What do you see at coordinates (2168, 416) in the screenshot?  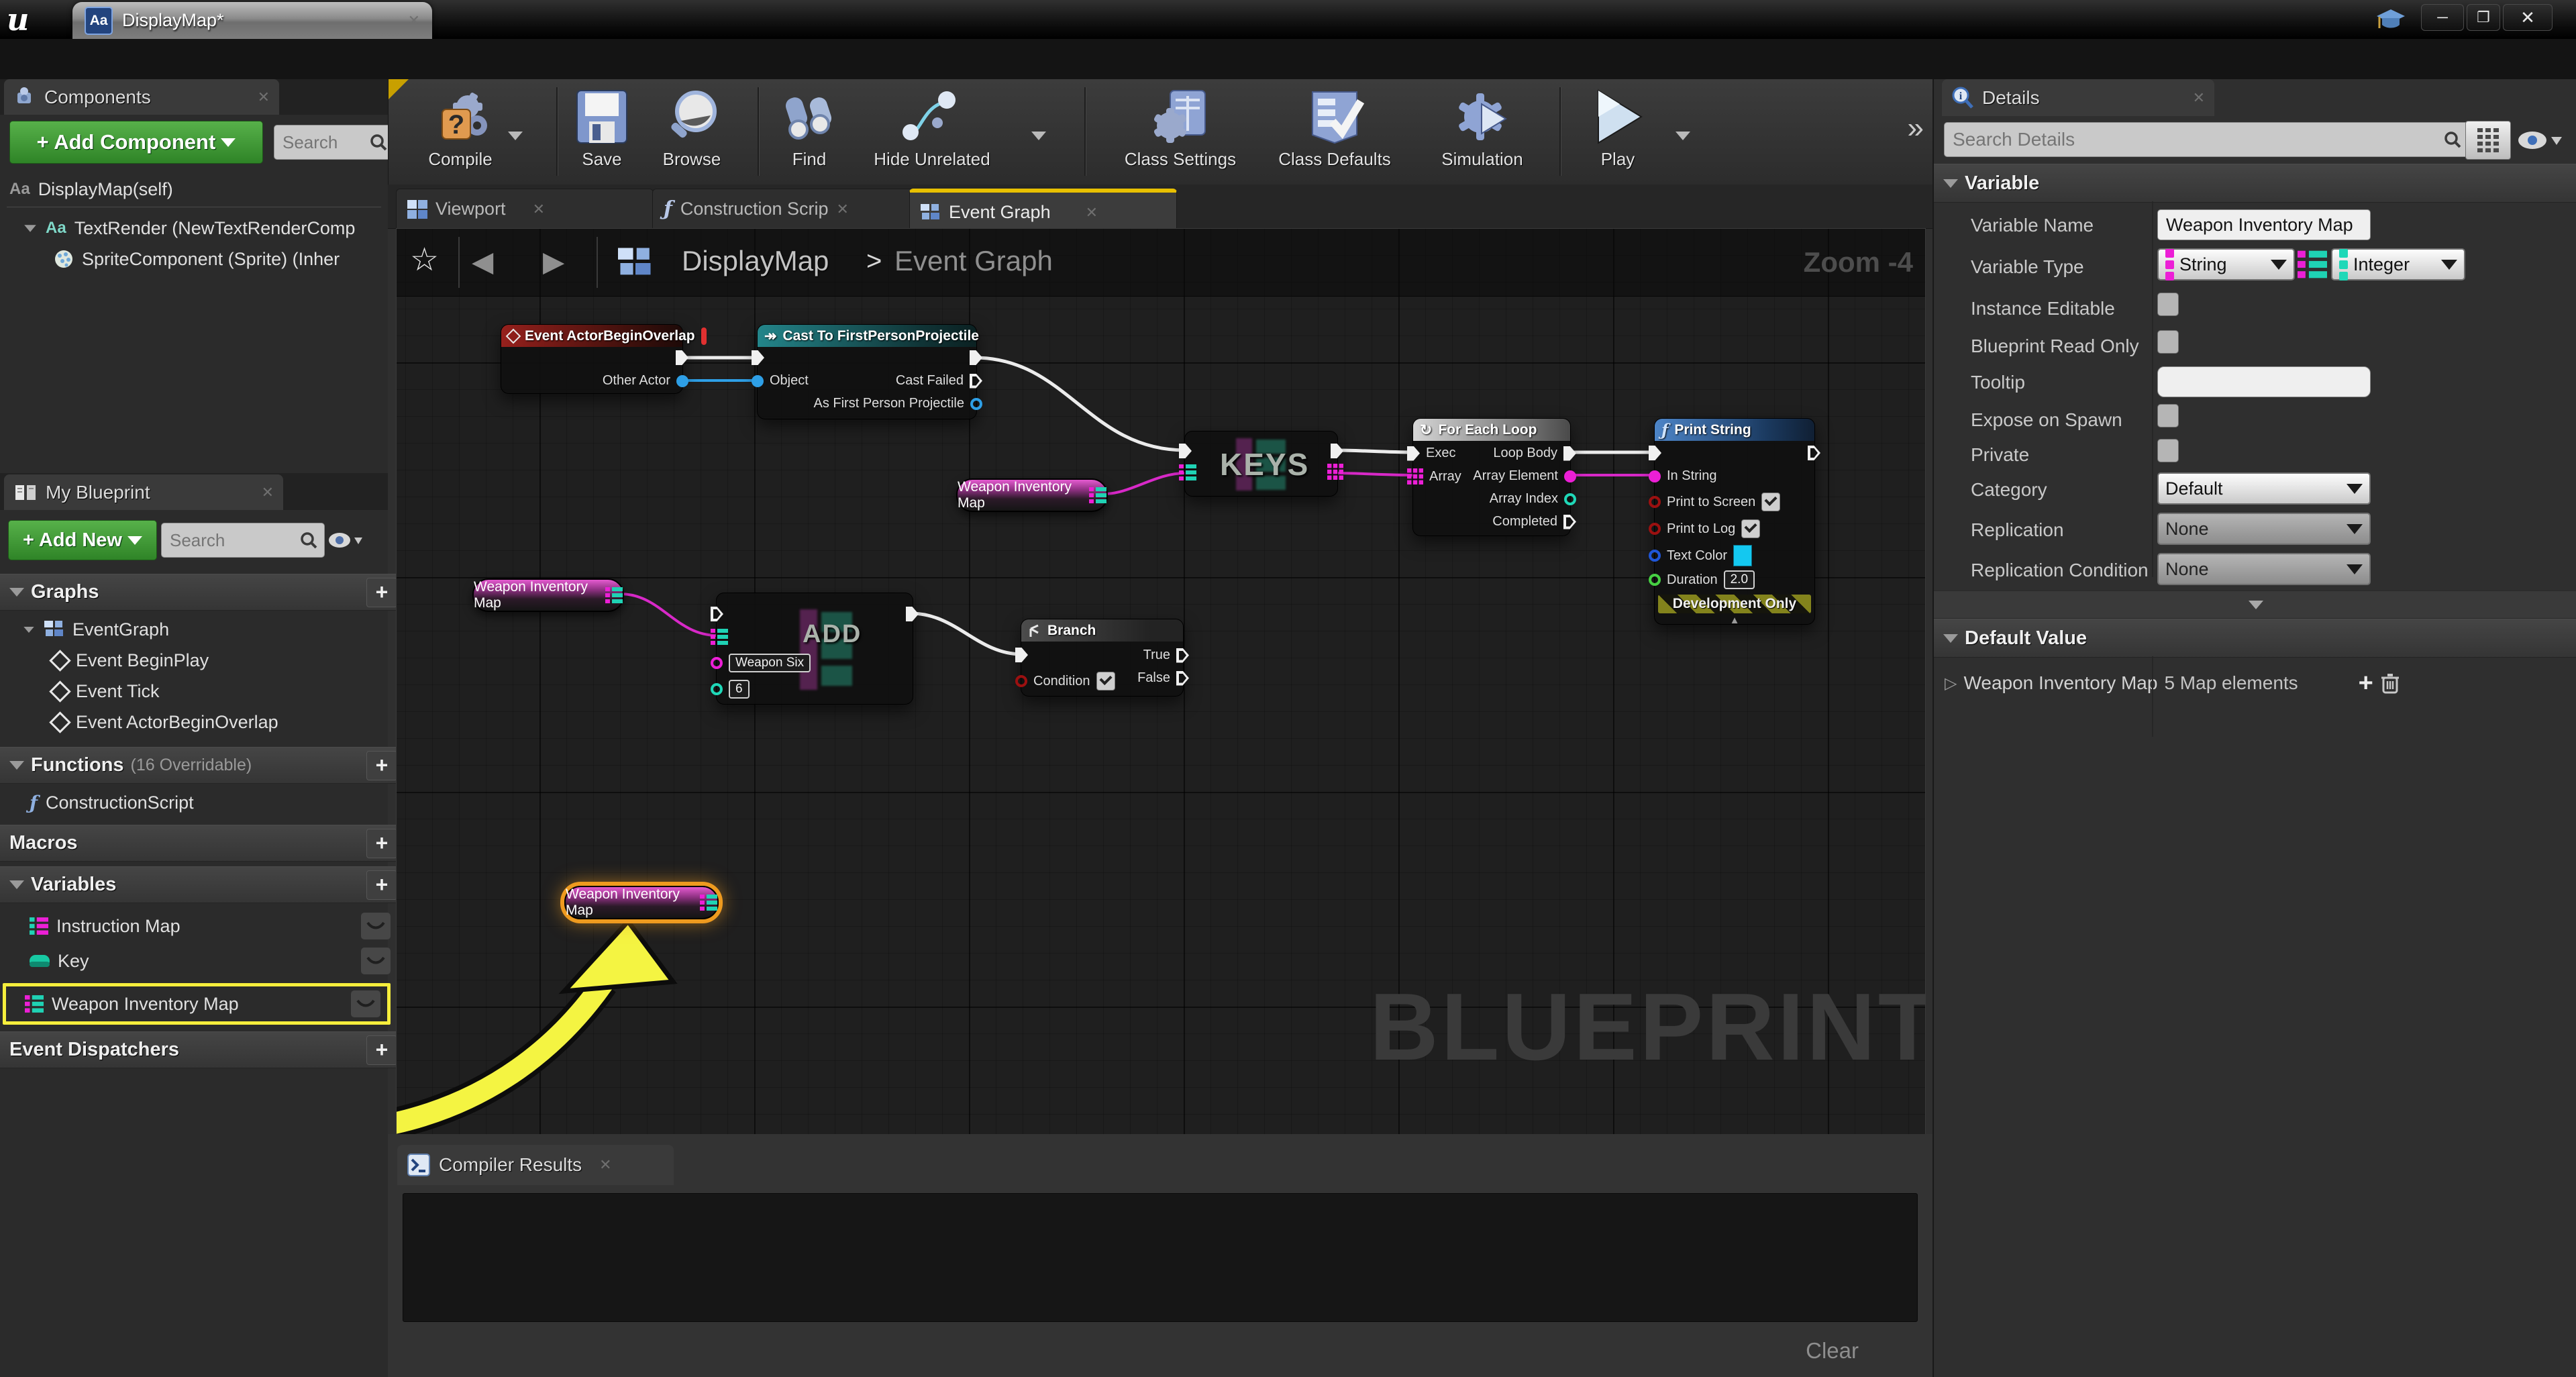 I see `expose-on-spawn-checkbox` at bounding box center [2168, 416].